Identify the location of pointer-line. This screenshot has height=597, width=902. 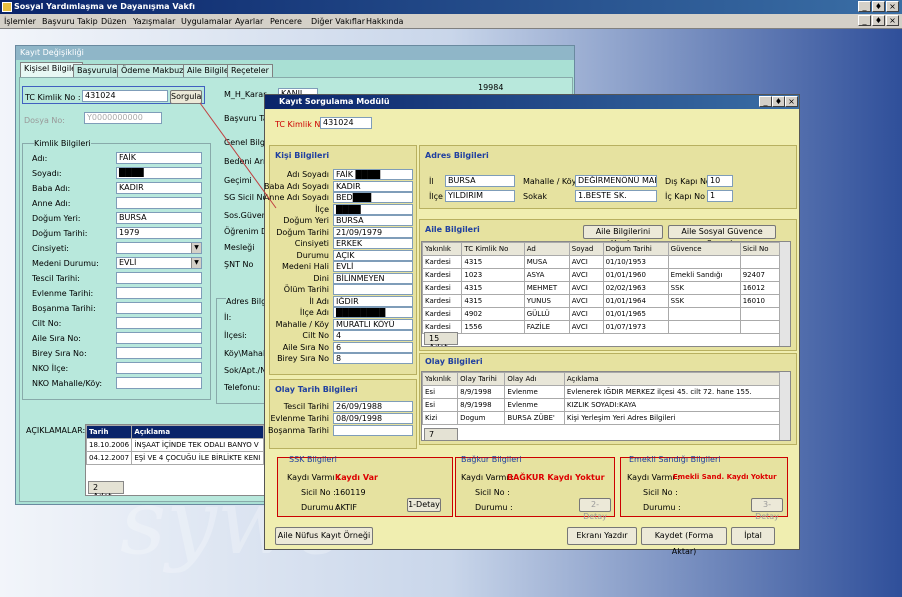
(238, 155).